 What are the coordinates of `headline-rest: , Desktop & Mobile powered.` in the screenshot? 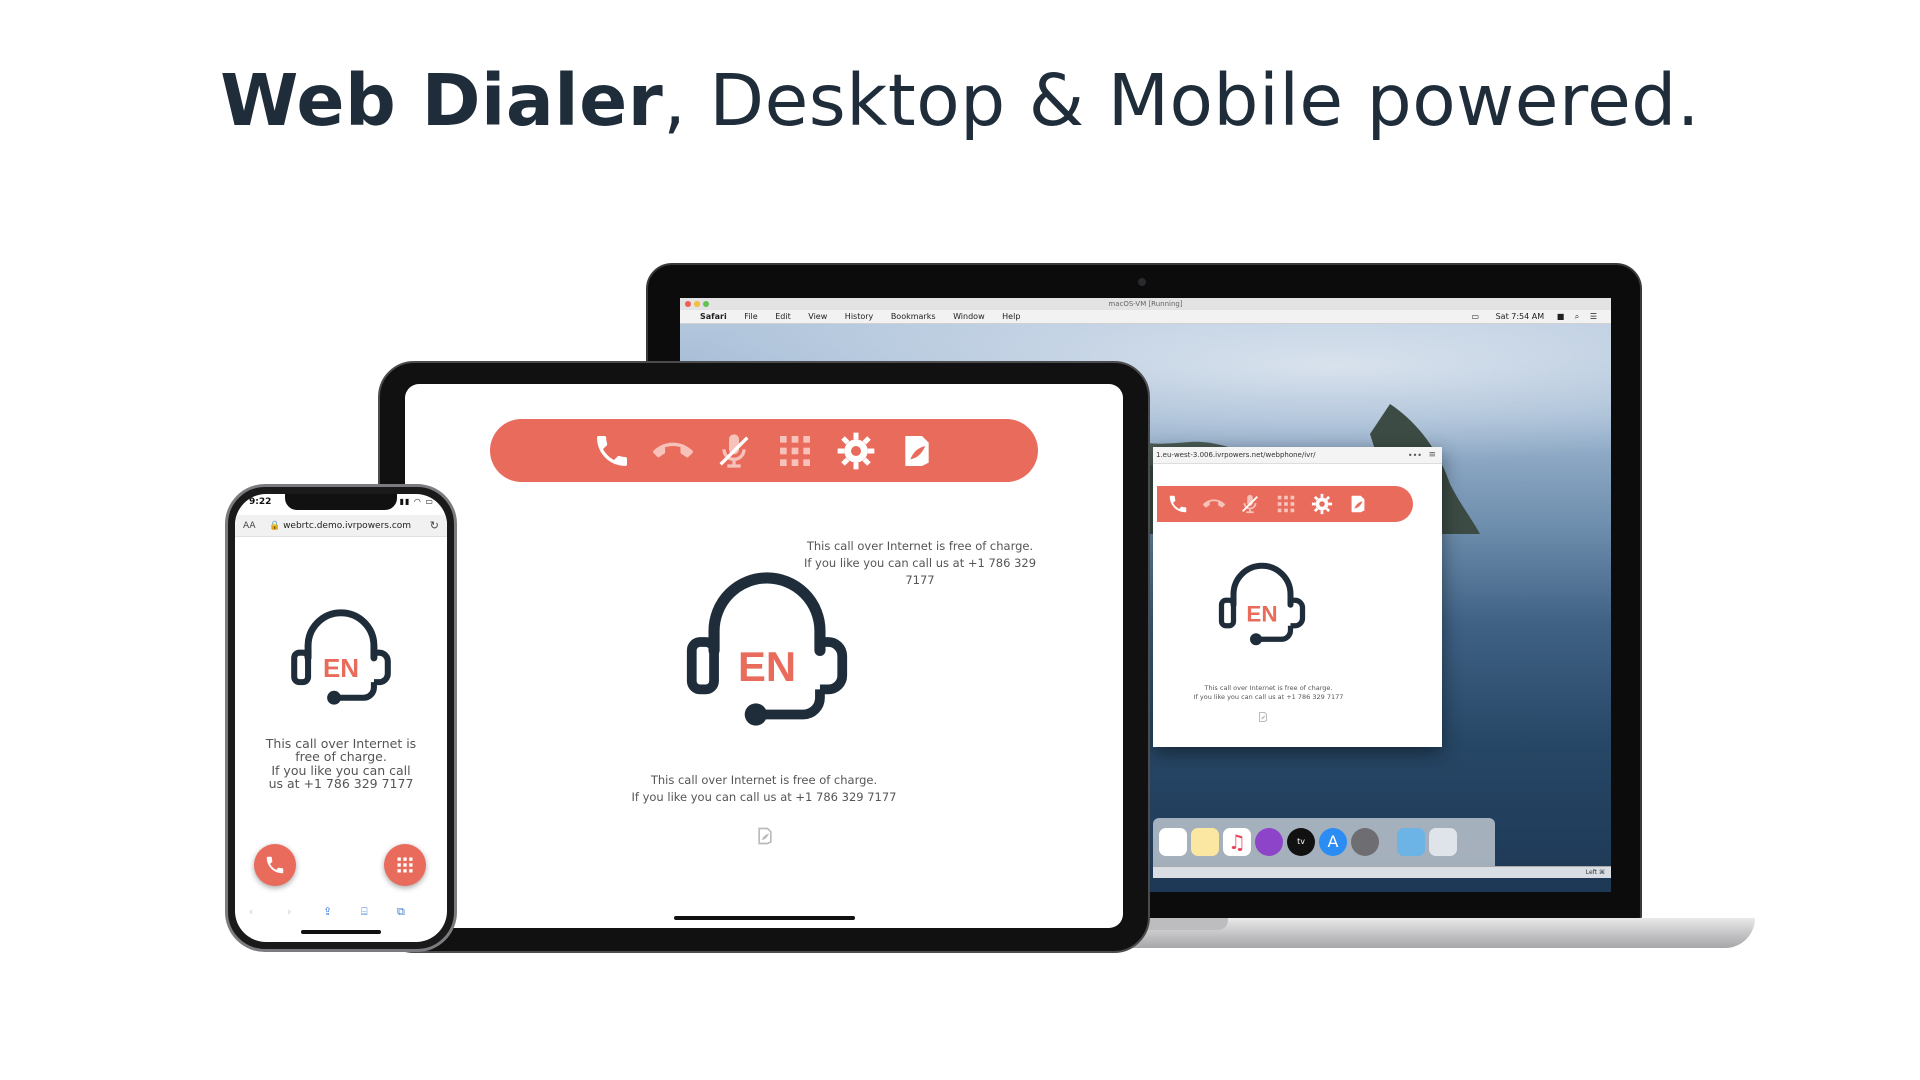 It's located at (1181, 100).